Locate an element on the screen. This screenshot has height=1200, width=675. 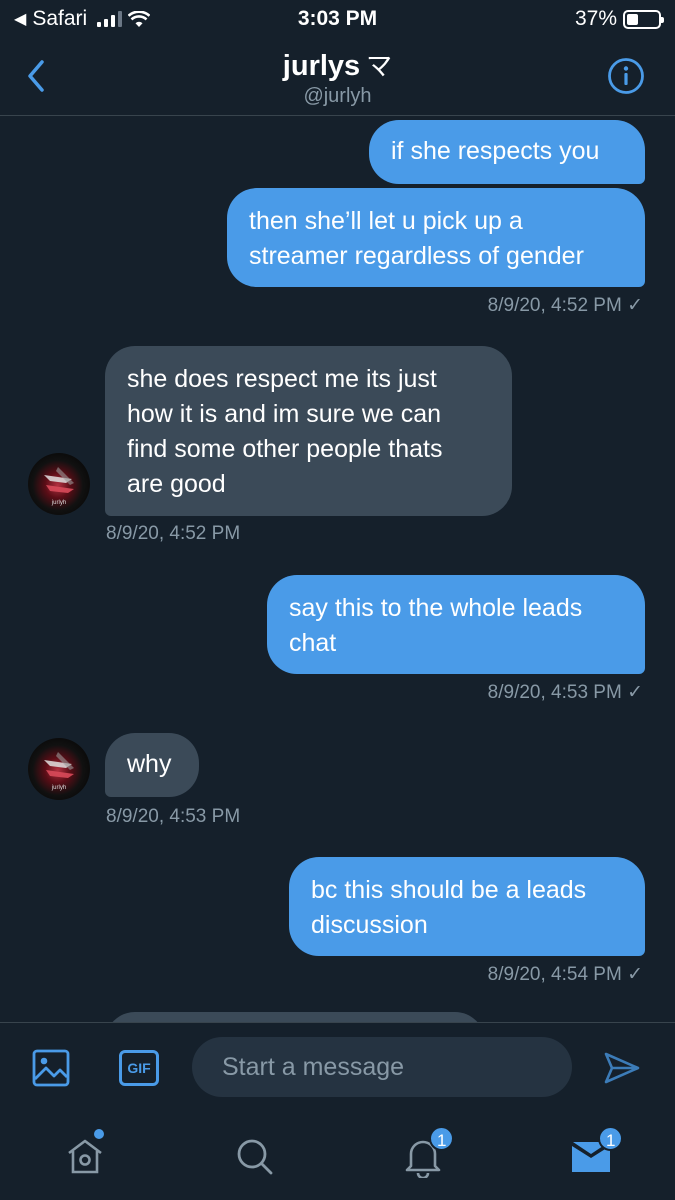
message-text: if she respects you is located at coordinates (495, 151).